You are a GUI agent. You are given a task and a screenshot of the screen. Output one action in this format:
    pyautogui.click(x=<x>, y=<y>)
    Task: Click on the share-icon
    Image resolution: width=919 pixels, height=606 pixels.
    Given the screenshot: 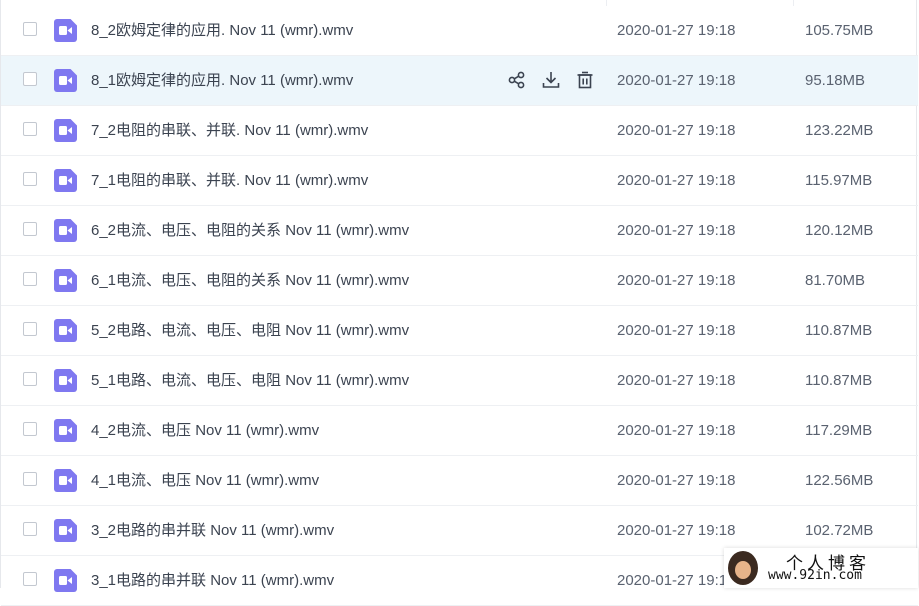 What is the action you would take?
    pyautogui.click(x=517, y=80)
    